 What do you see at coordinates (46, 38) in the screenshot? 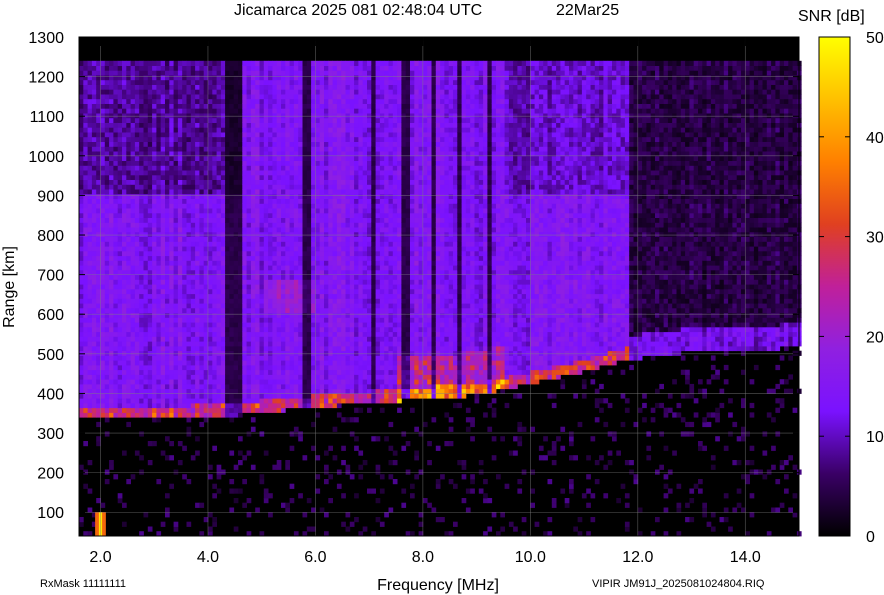
I see `y-tick-label: 1300` at bounding box center [46, 38].